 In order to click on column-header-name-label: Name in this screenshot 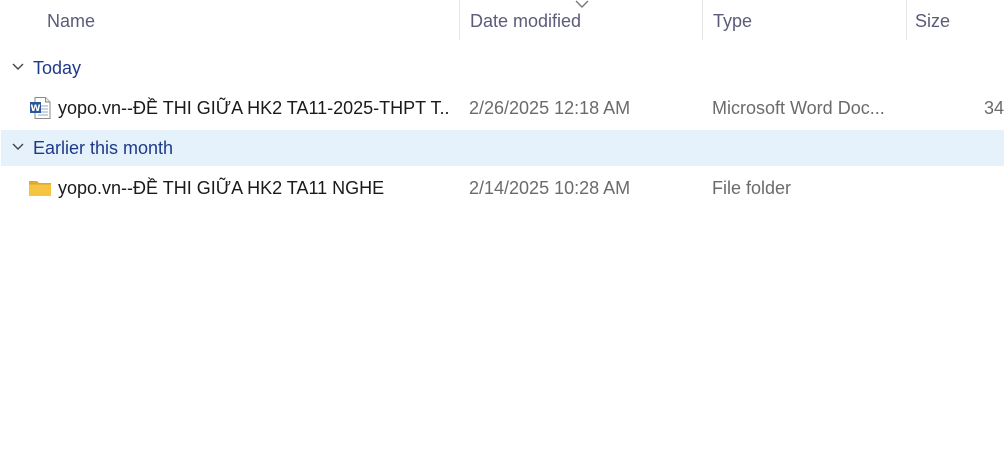, I will do `click(71, 21)`.